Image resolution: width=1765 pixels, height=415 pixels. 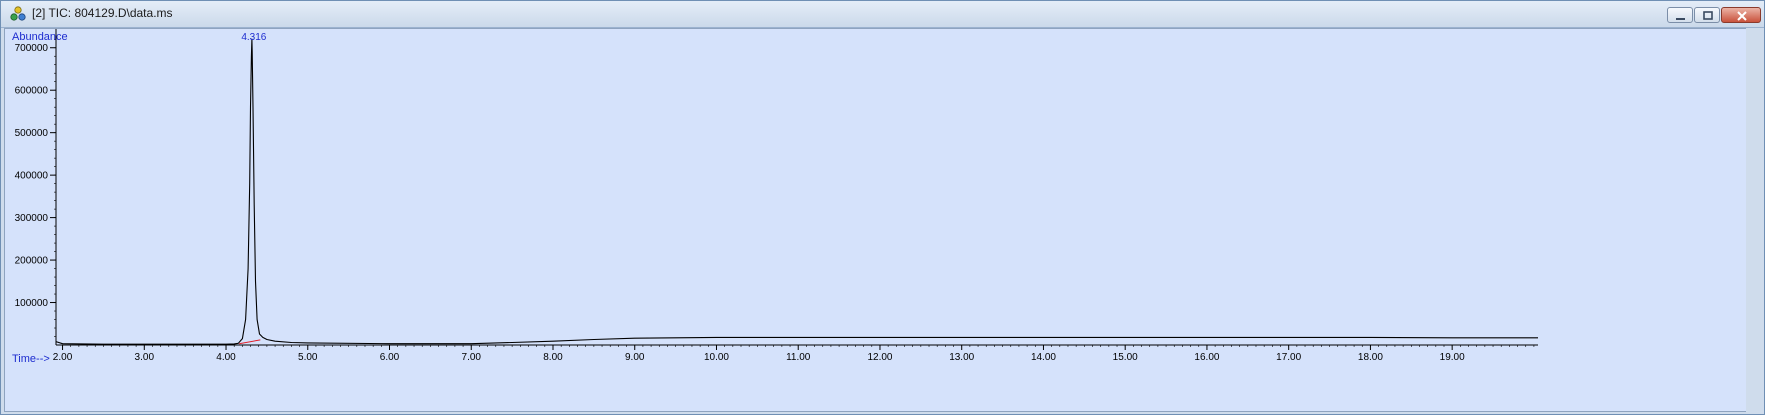 I want to click on restore-button, so click(x=1707, y=15).